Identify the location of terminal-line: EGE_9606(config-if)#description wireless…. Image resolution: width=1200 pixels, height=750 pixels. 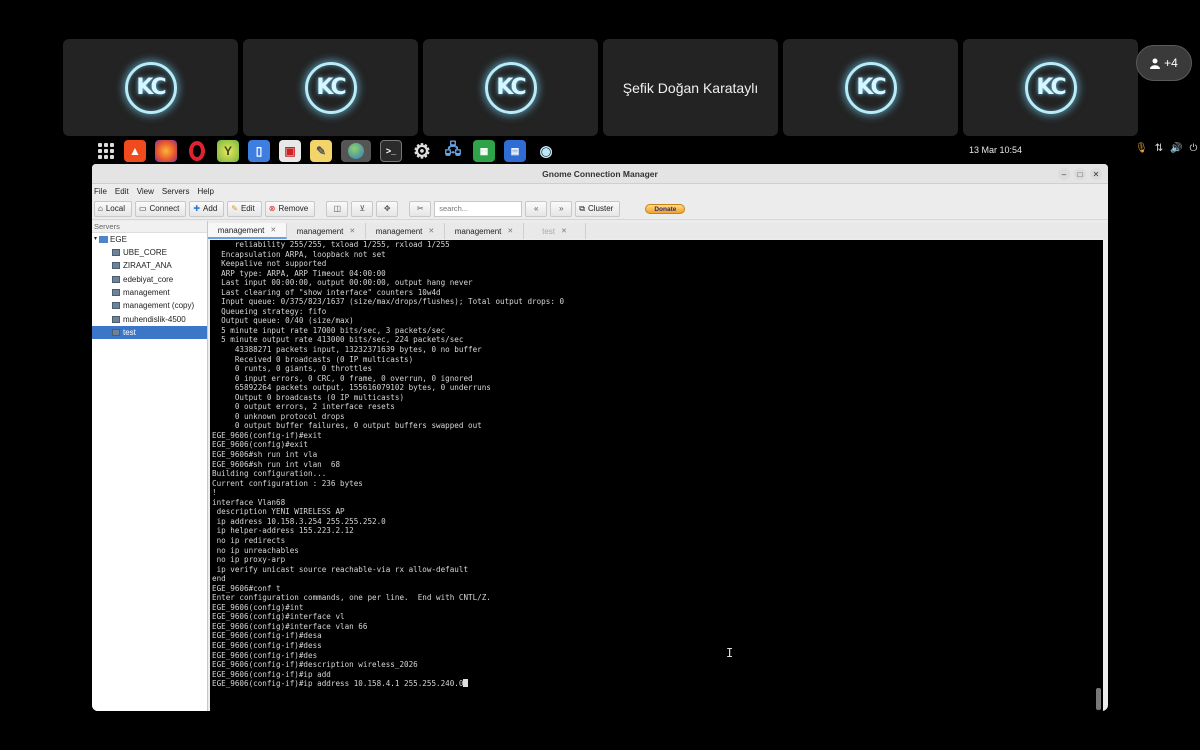
(315, 665).